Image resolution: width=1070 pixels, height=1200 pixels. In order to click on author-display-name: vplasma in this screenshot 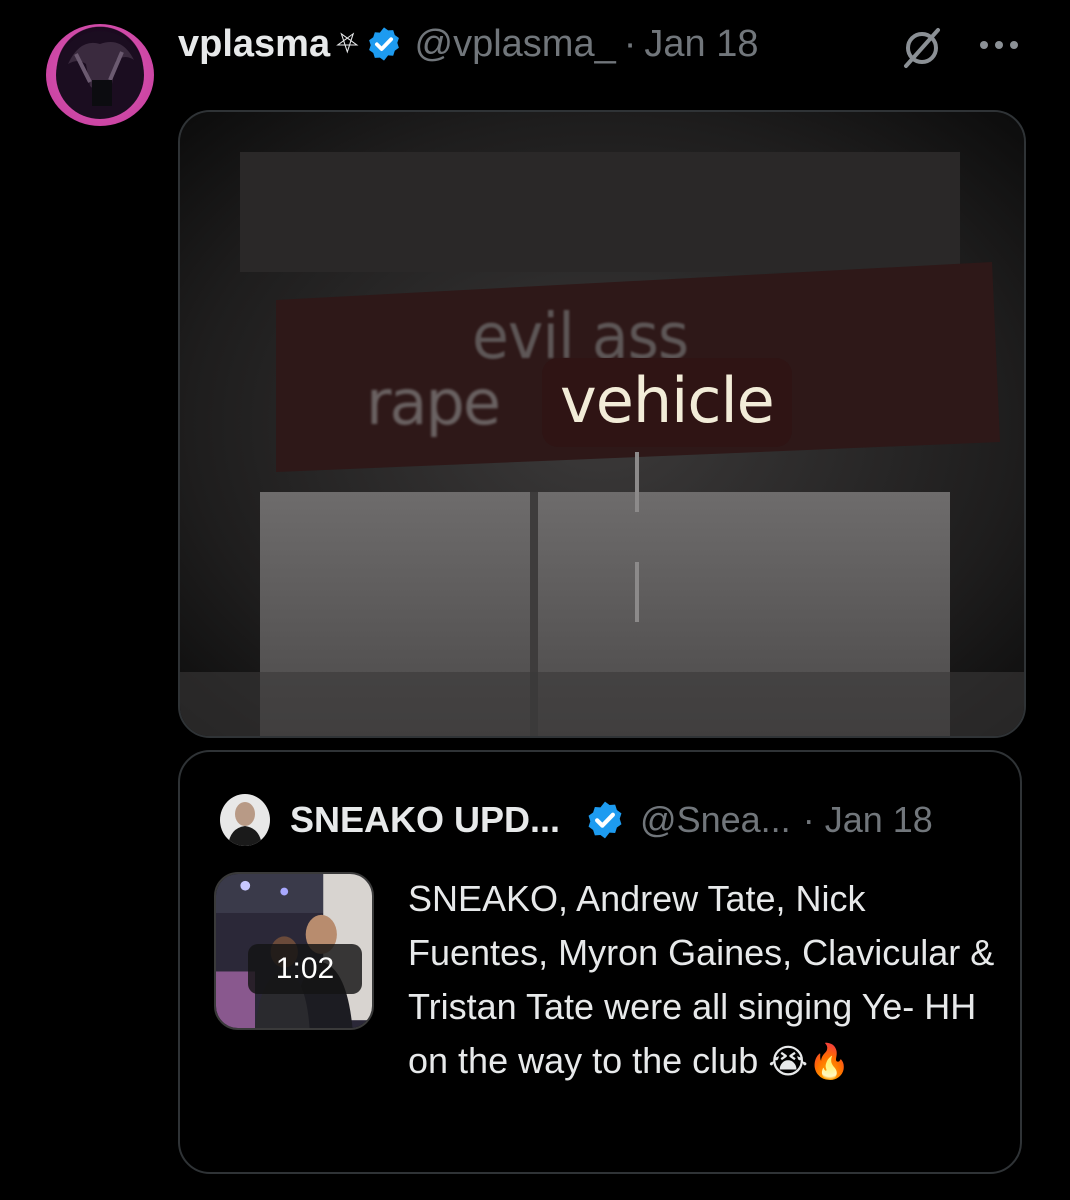, I will do `click(254, 44)`.